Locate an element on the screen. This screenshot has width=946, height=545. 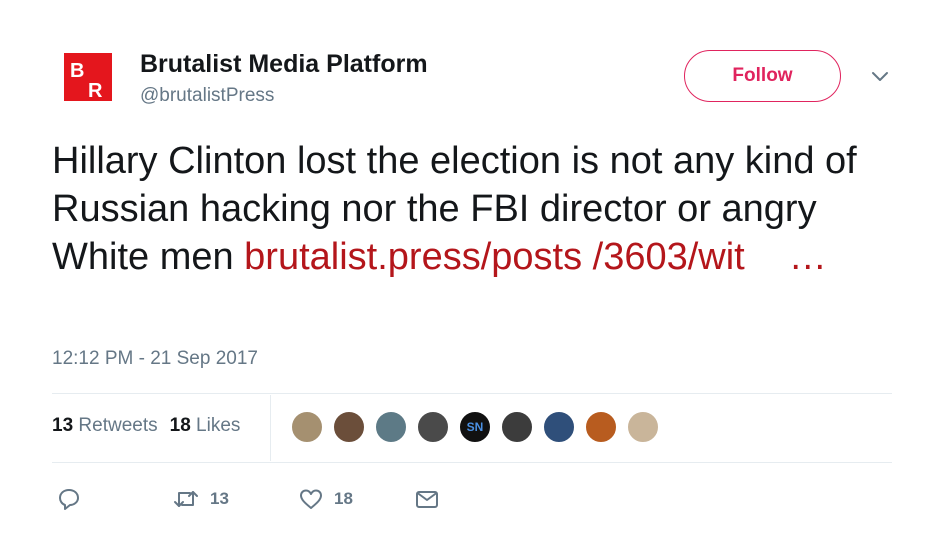
brand-logo-icon: B R is located at coordinates (88, 77).